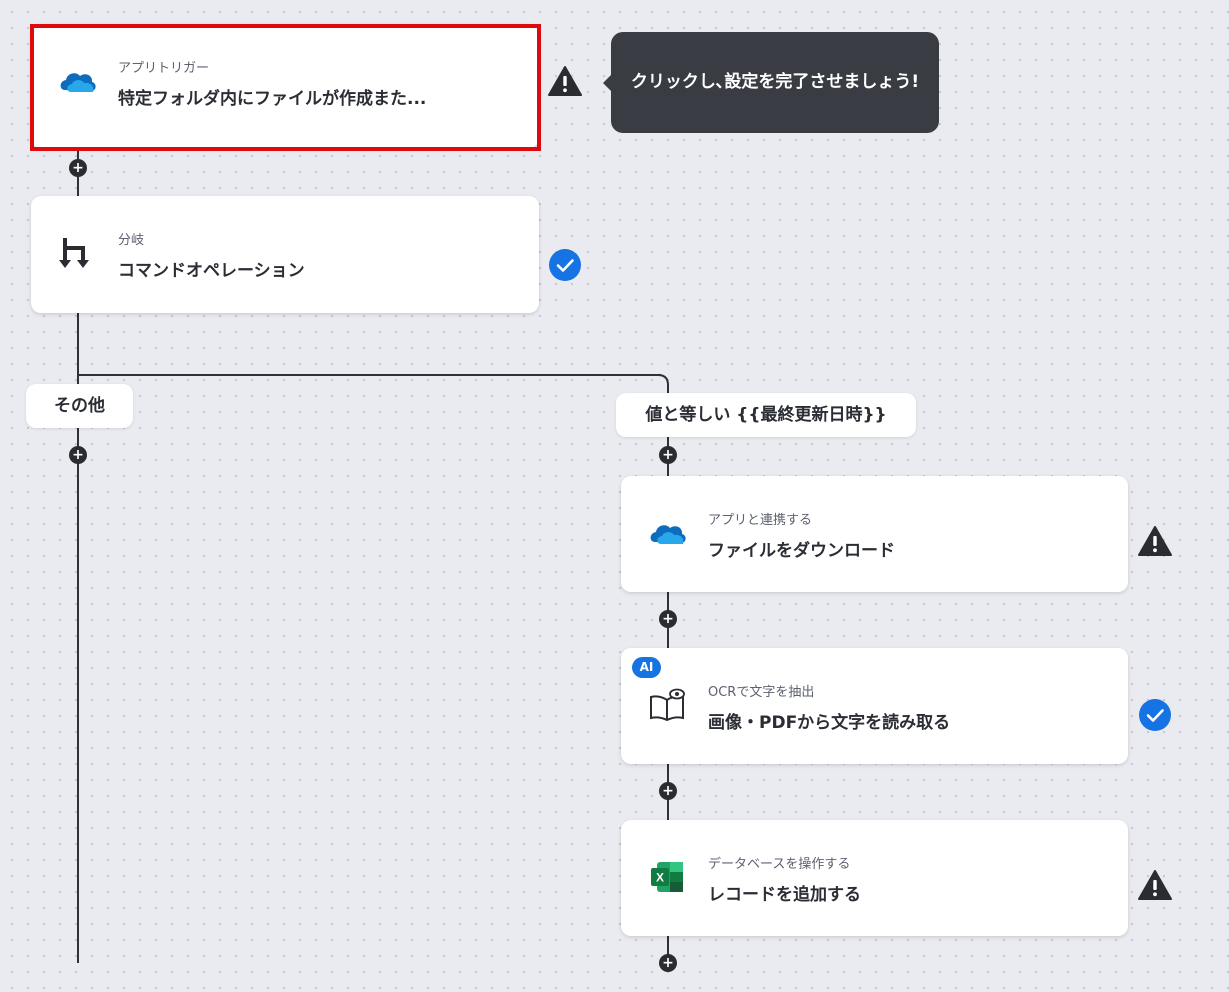 This screenshot has height=992, width=1229. I want to click on branch-label-text: その他, so click(79, 406).